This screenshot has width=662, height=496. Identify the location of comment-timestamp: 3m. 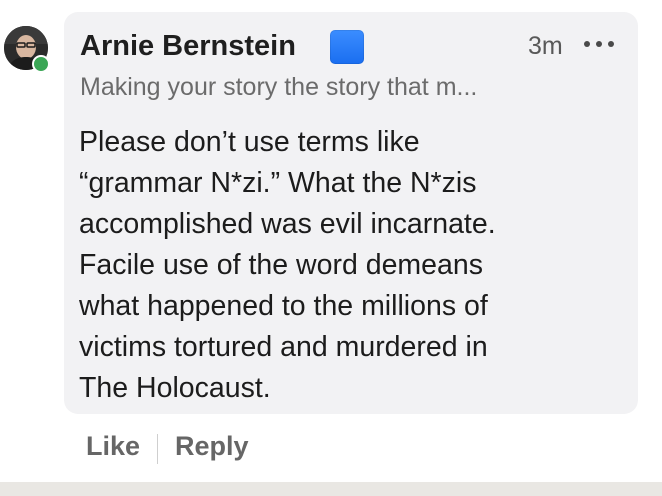
(545, 46).